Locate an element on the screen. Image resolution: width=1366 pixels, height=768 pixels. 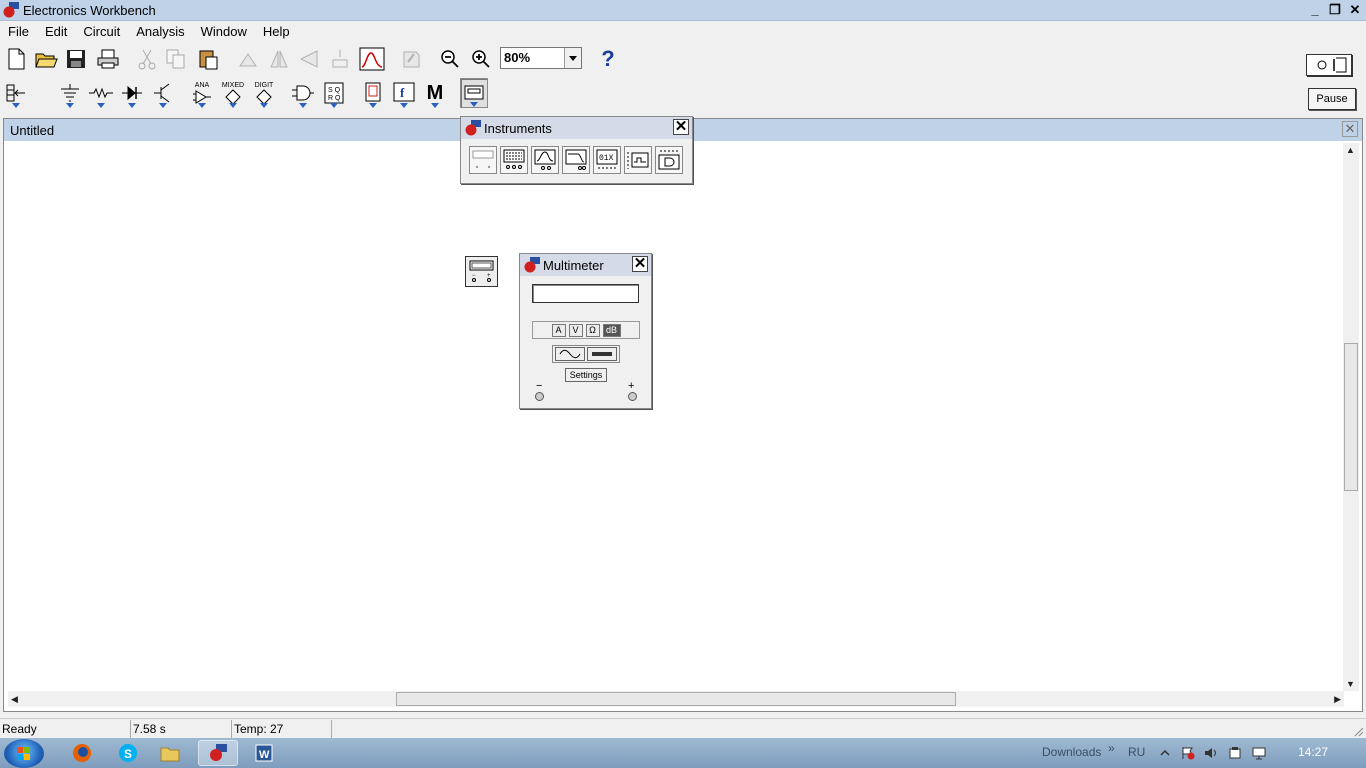
diodes-bin-button is located at coordinates (132, 93).